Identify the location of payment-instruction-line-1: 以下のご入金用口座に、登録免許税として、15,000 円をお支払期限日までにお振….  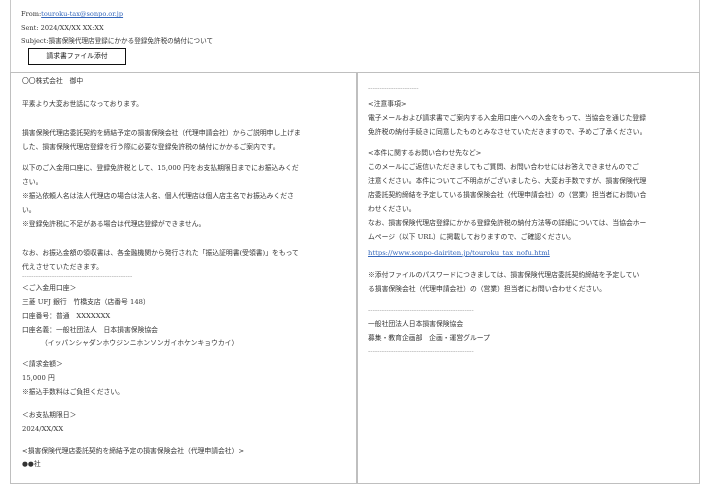
(160, 168).